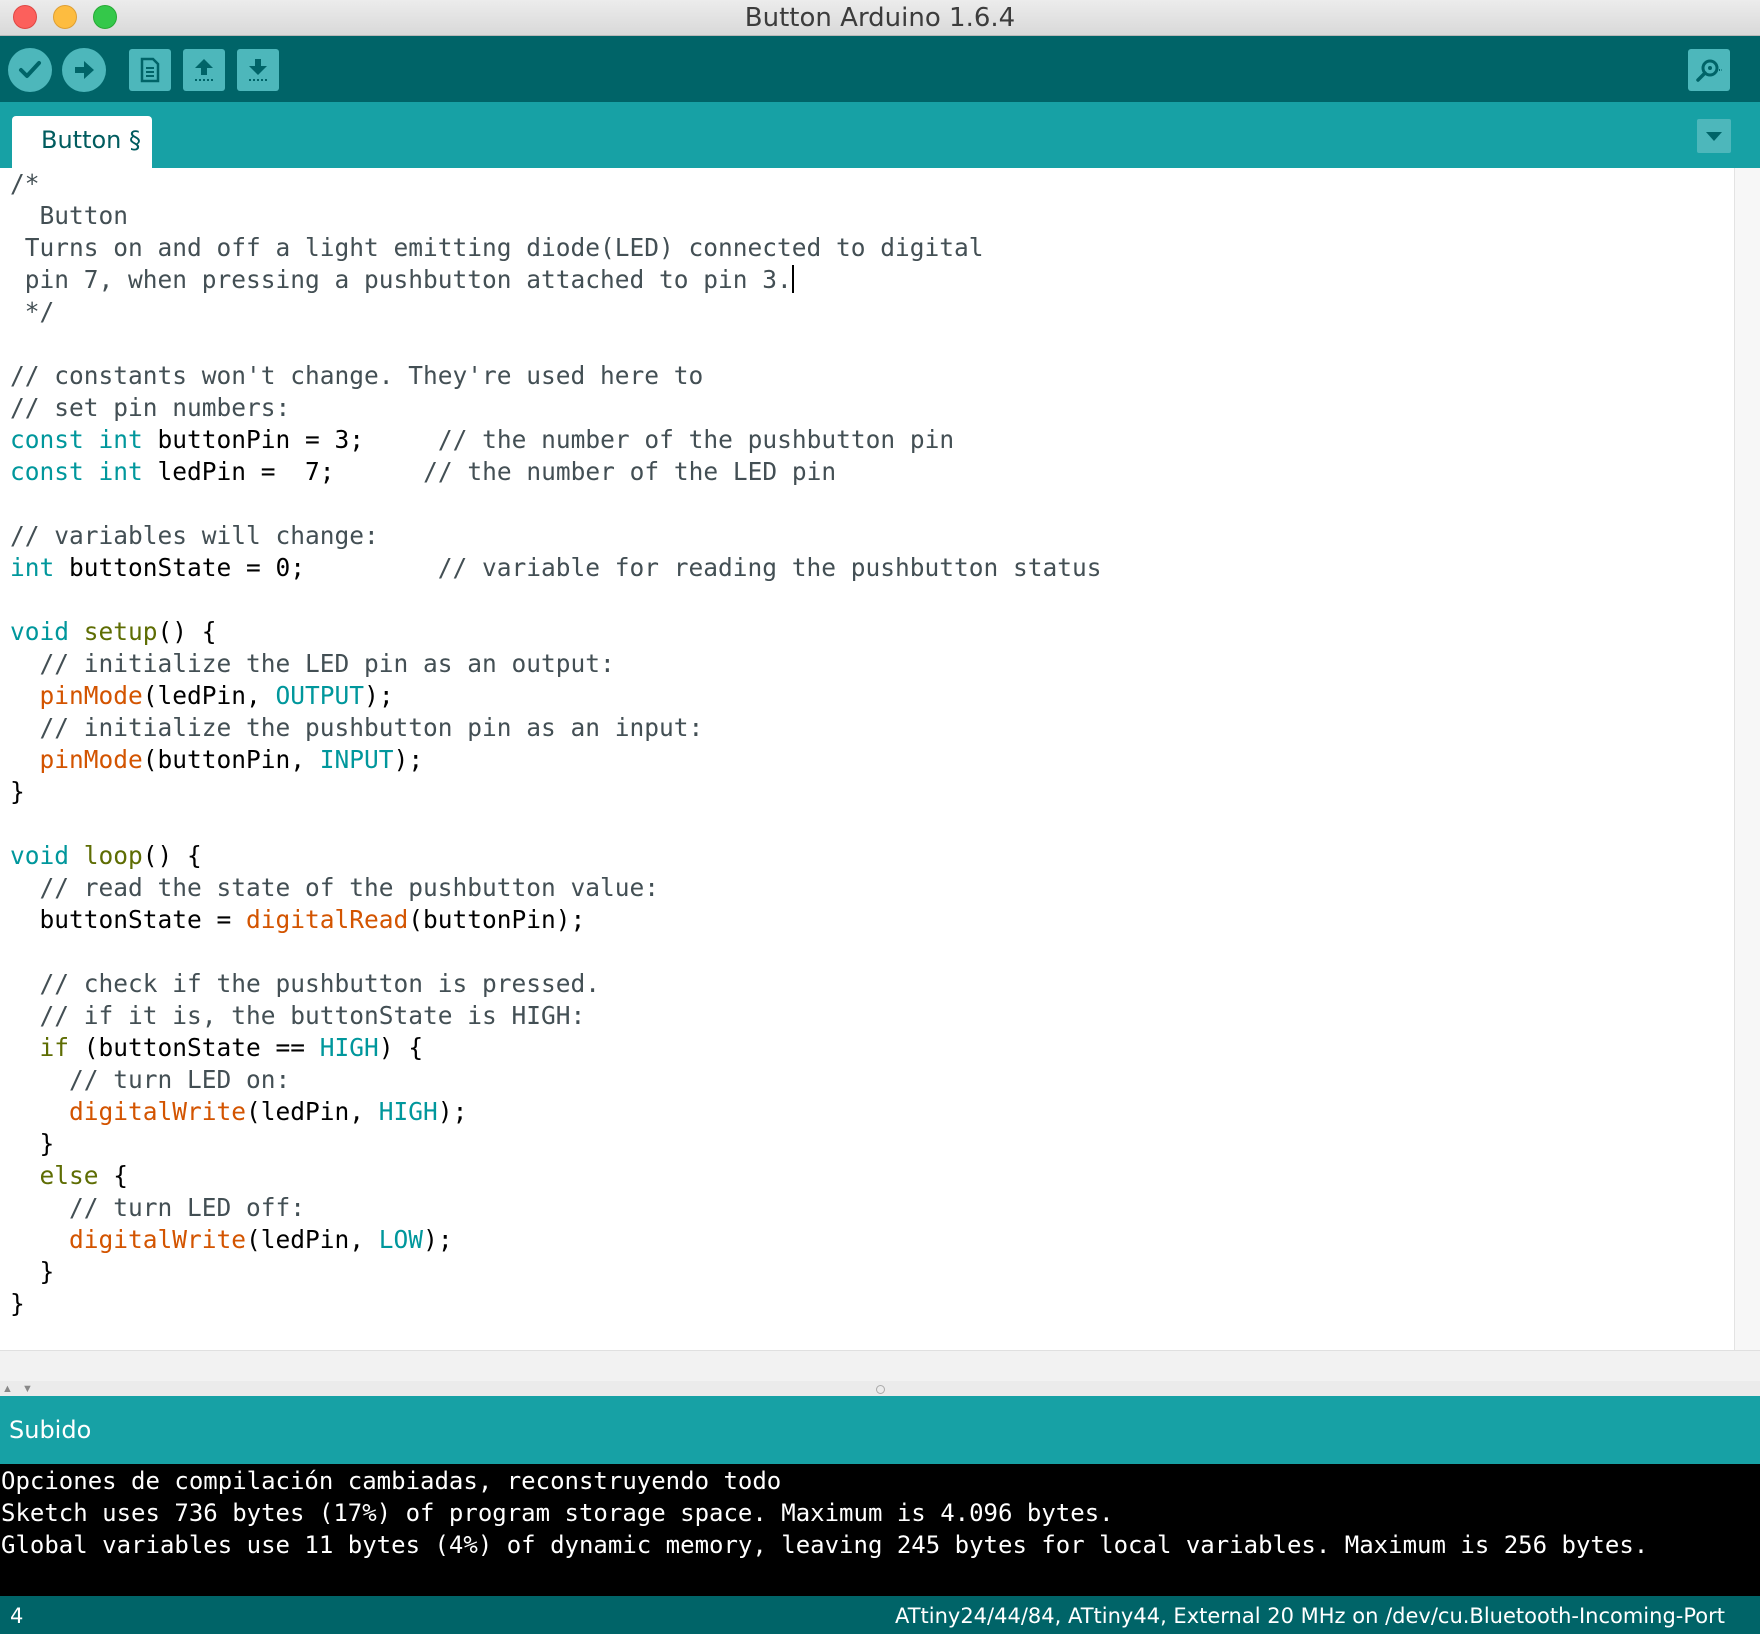  I want to click on code-token: digitalWrite, so click(158, 1111).